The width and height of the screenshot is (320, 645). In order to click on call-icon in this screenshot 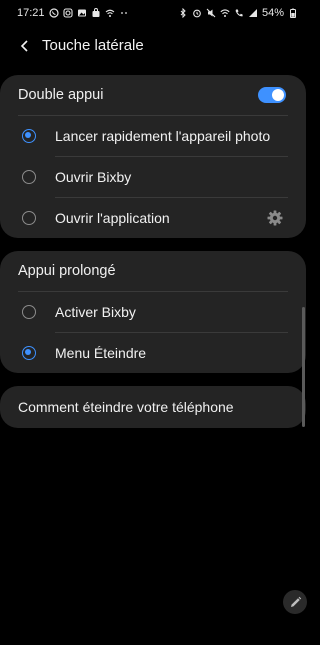, I will do `click(239, 13)`.